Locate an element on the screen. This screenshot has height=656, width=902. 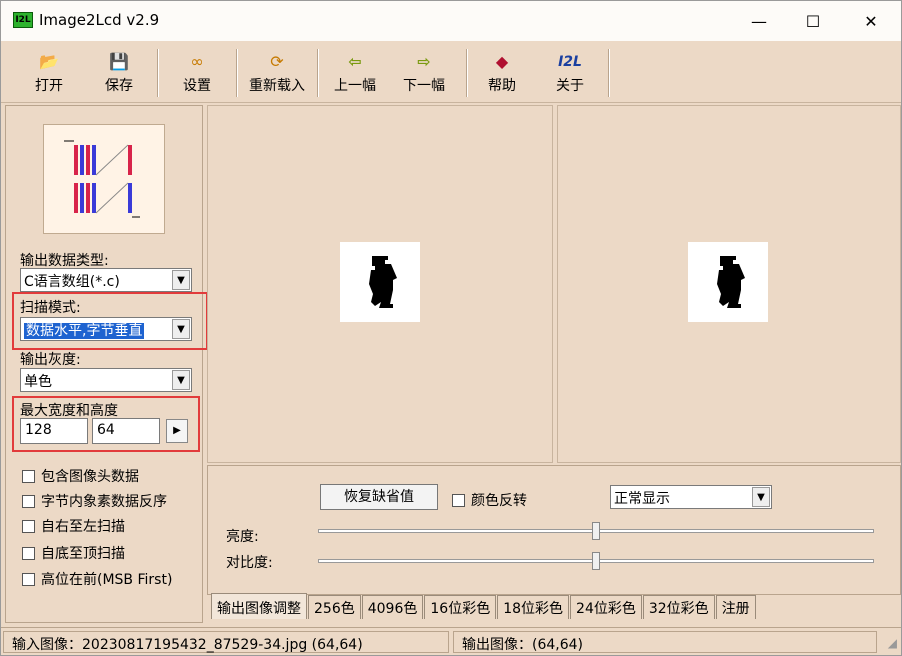
output-type-select: C语言数组(*.c) ▼ is located at coordinates (106, 280).